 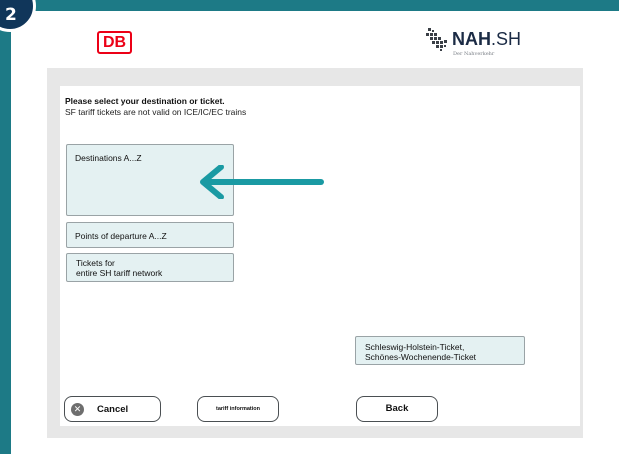 What do you see at coordinates (5, 227) in the screenshot?
I see `frame-left-bar` at bounding box center [5, 227].